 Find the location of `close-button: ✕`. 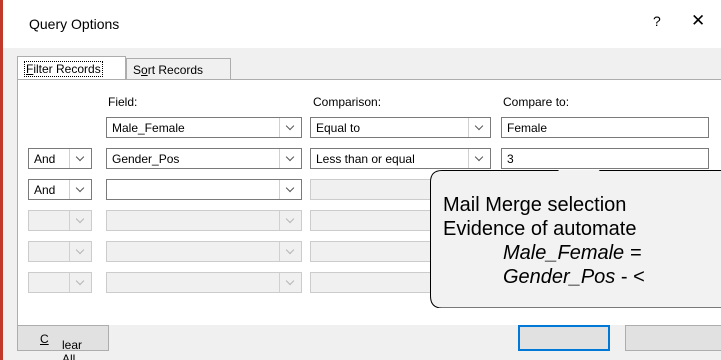

close-button: ✕ is located at coordinates (698, 21).